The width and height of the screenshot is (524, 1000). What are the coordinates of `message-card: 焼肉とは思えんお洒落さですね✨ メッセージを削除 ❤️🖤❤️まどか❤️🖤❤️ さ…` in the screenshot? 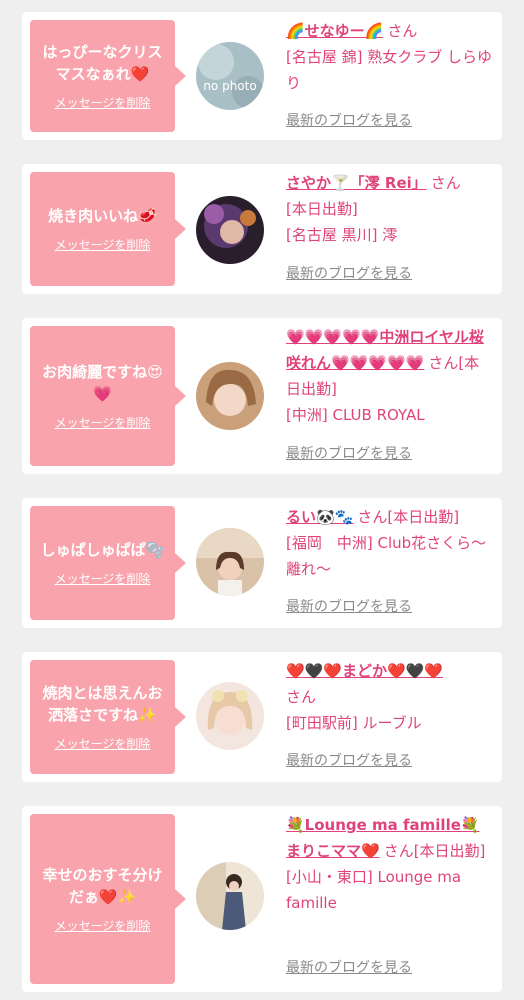 It's located at (262, 717).